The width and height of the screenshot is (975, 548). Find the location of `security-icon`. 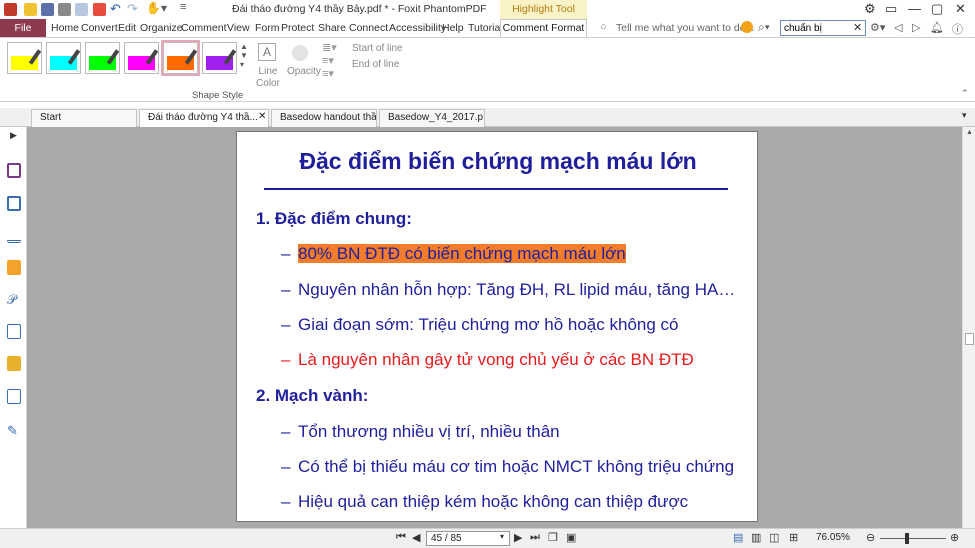

security-icon is located at coordinates (14, 363).